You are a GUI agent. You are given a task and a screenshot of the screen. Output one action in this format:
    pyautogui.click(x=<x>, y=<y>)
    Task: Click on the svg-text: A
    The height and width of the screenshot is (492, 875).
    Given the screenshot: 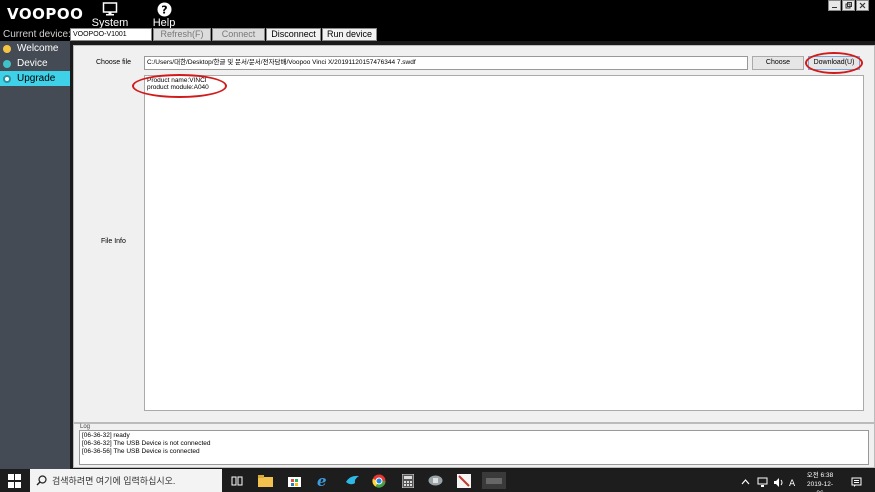 What is the action you would take?
    pyautogui.click(x=792, y=483)
    